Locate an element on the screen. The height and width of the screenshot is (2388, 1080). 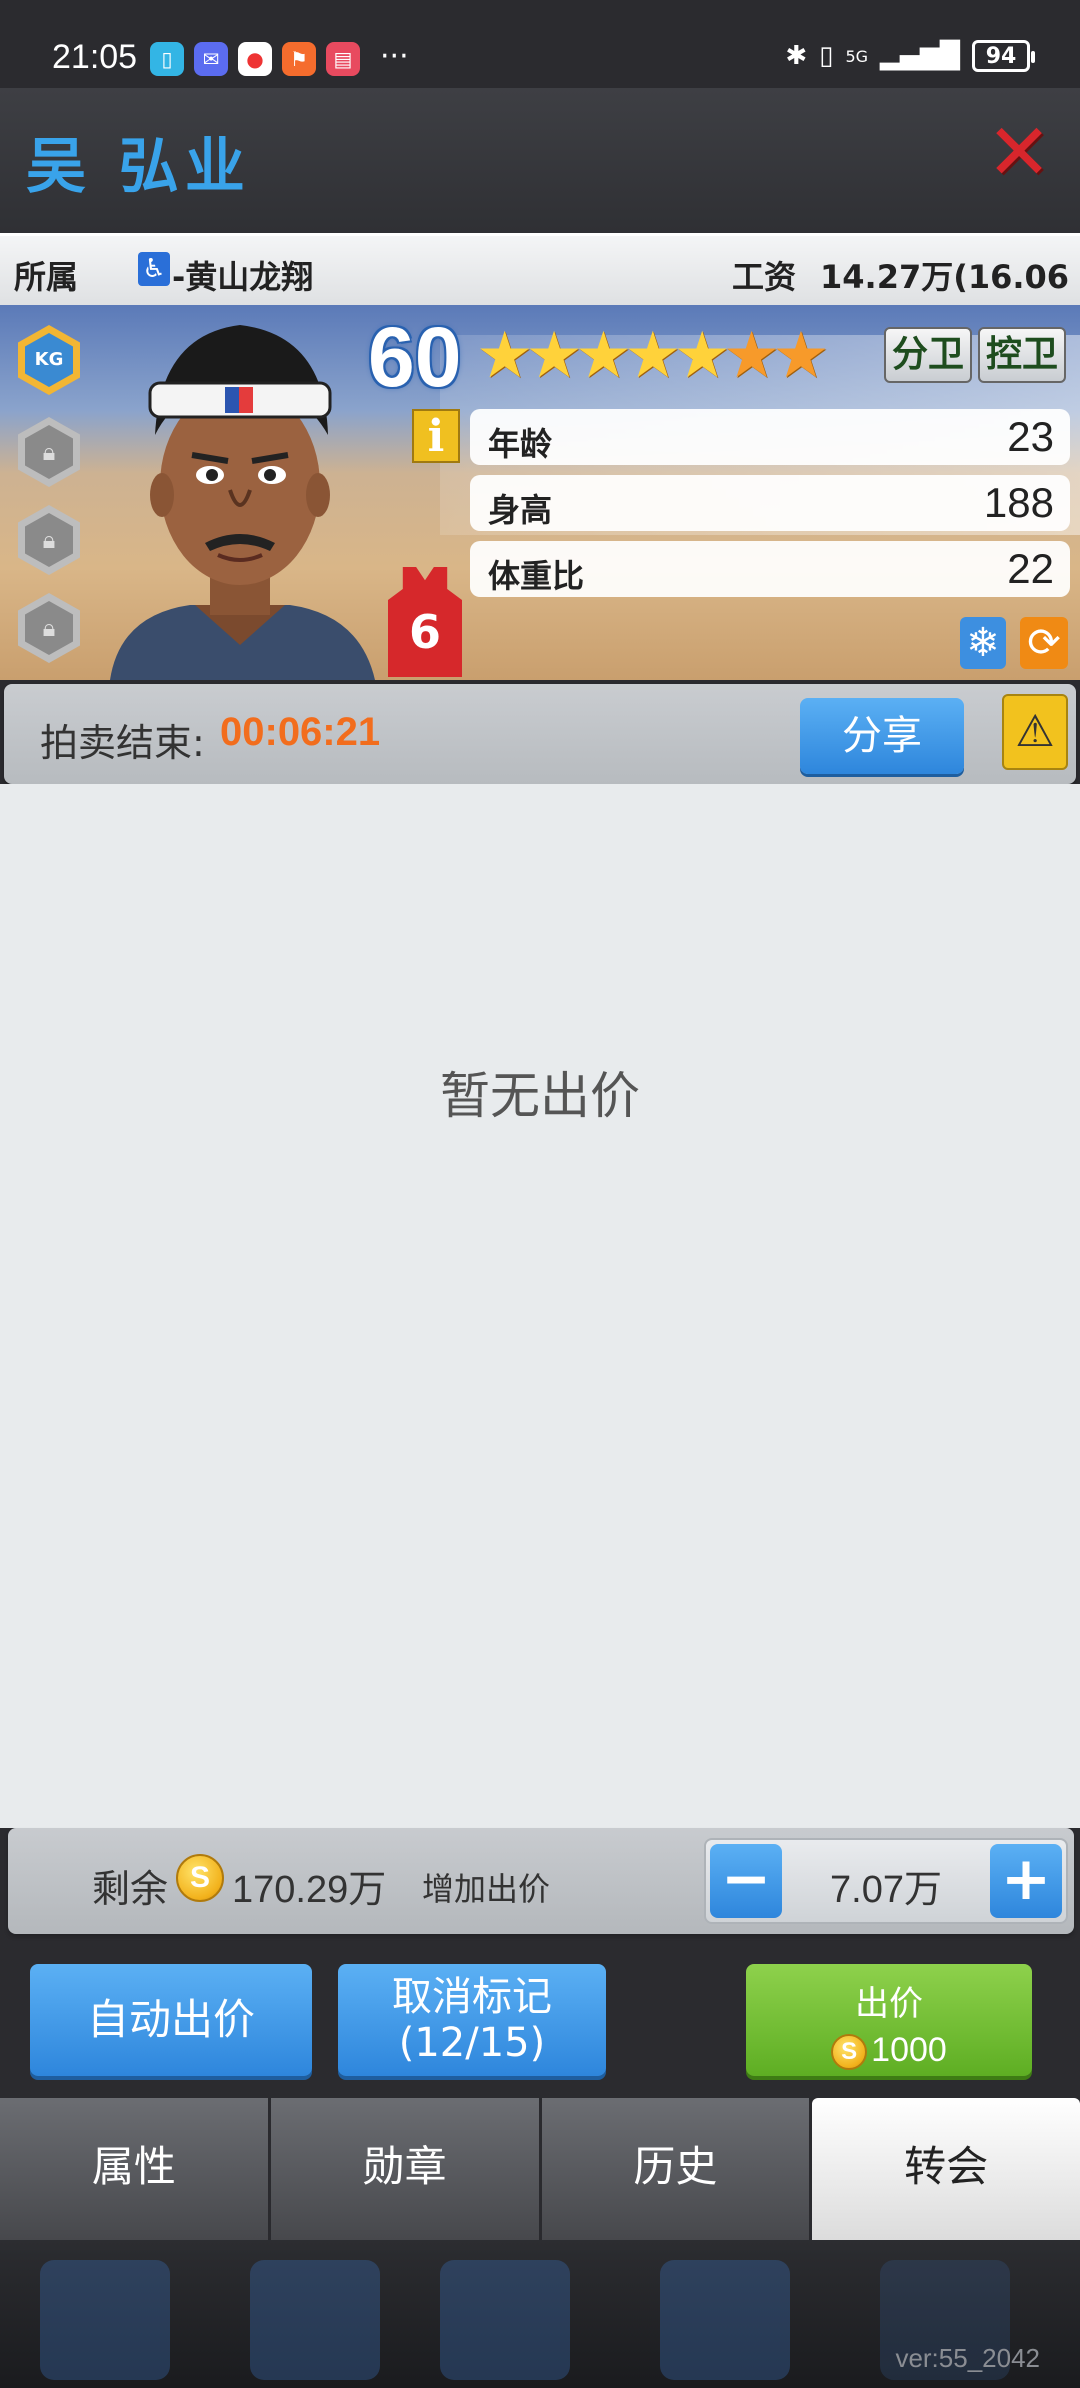
stat-age: 年龄 23 is located at coordinates (770, 437).